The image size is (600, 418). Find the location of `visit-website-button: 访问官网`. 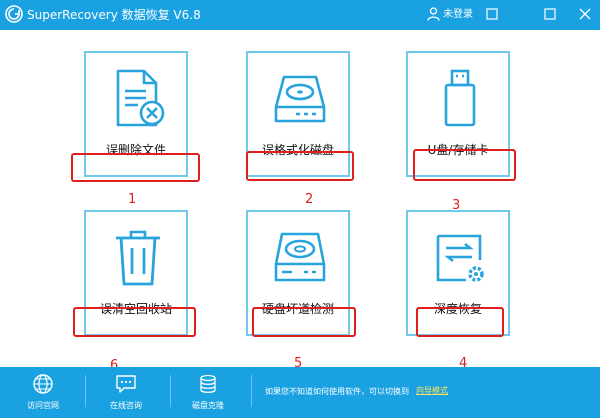

visit-website-button: 访问官网 is located at coordinates (43, 392).